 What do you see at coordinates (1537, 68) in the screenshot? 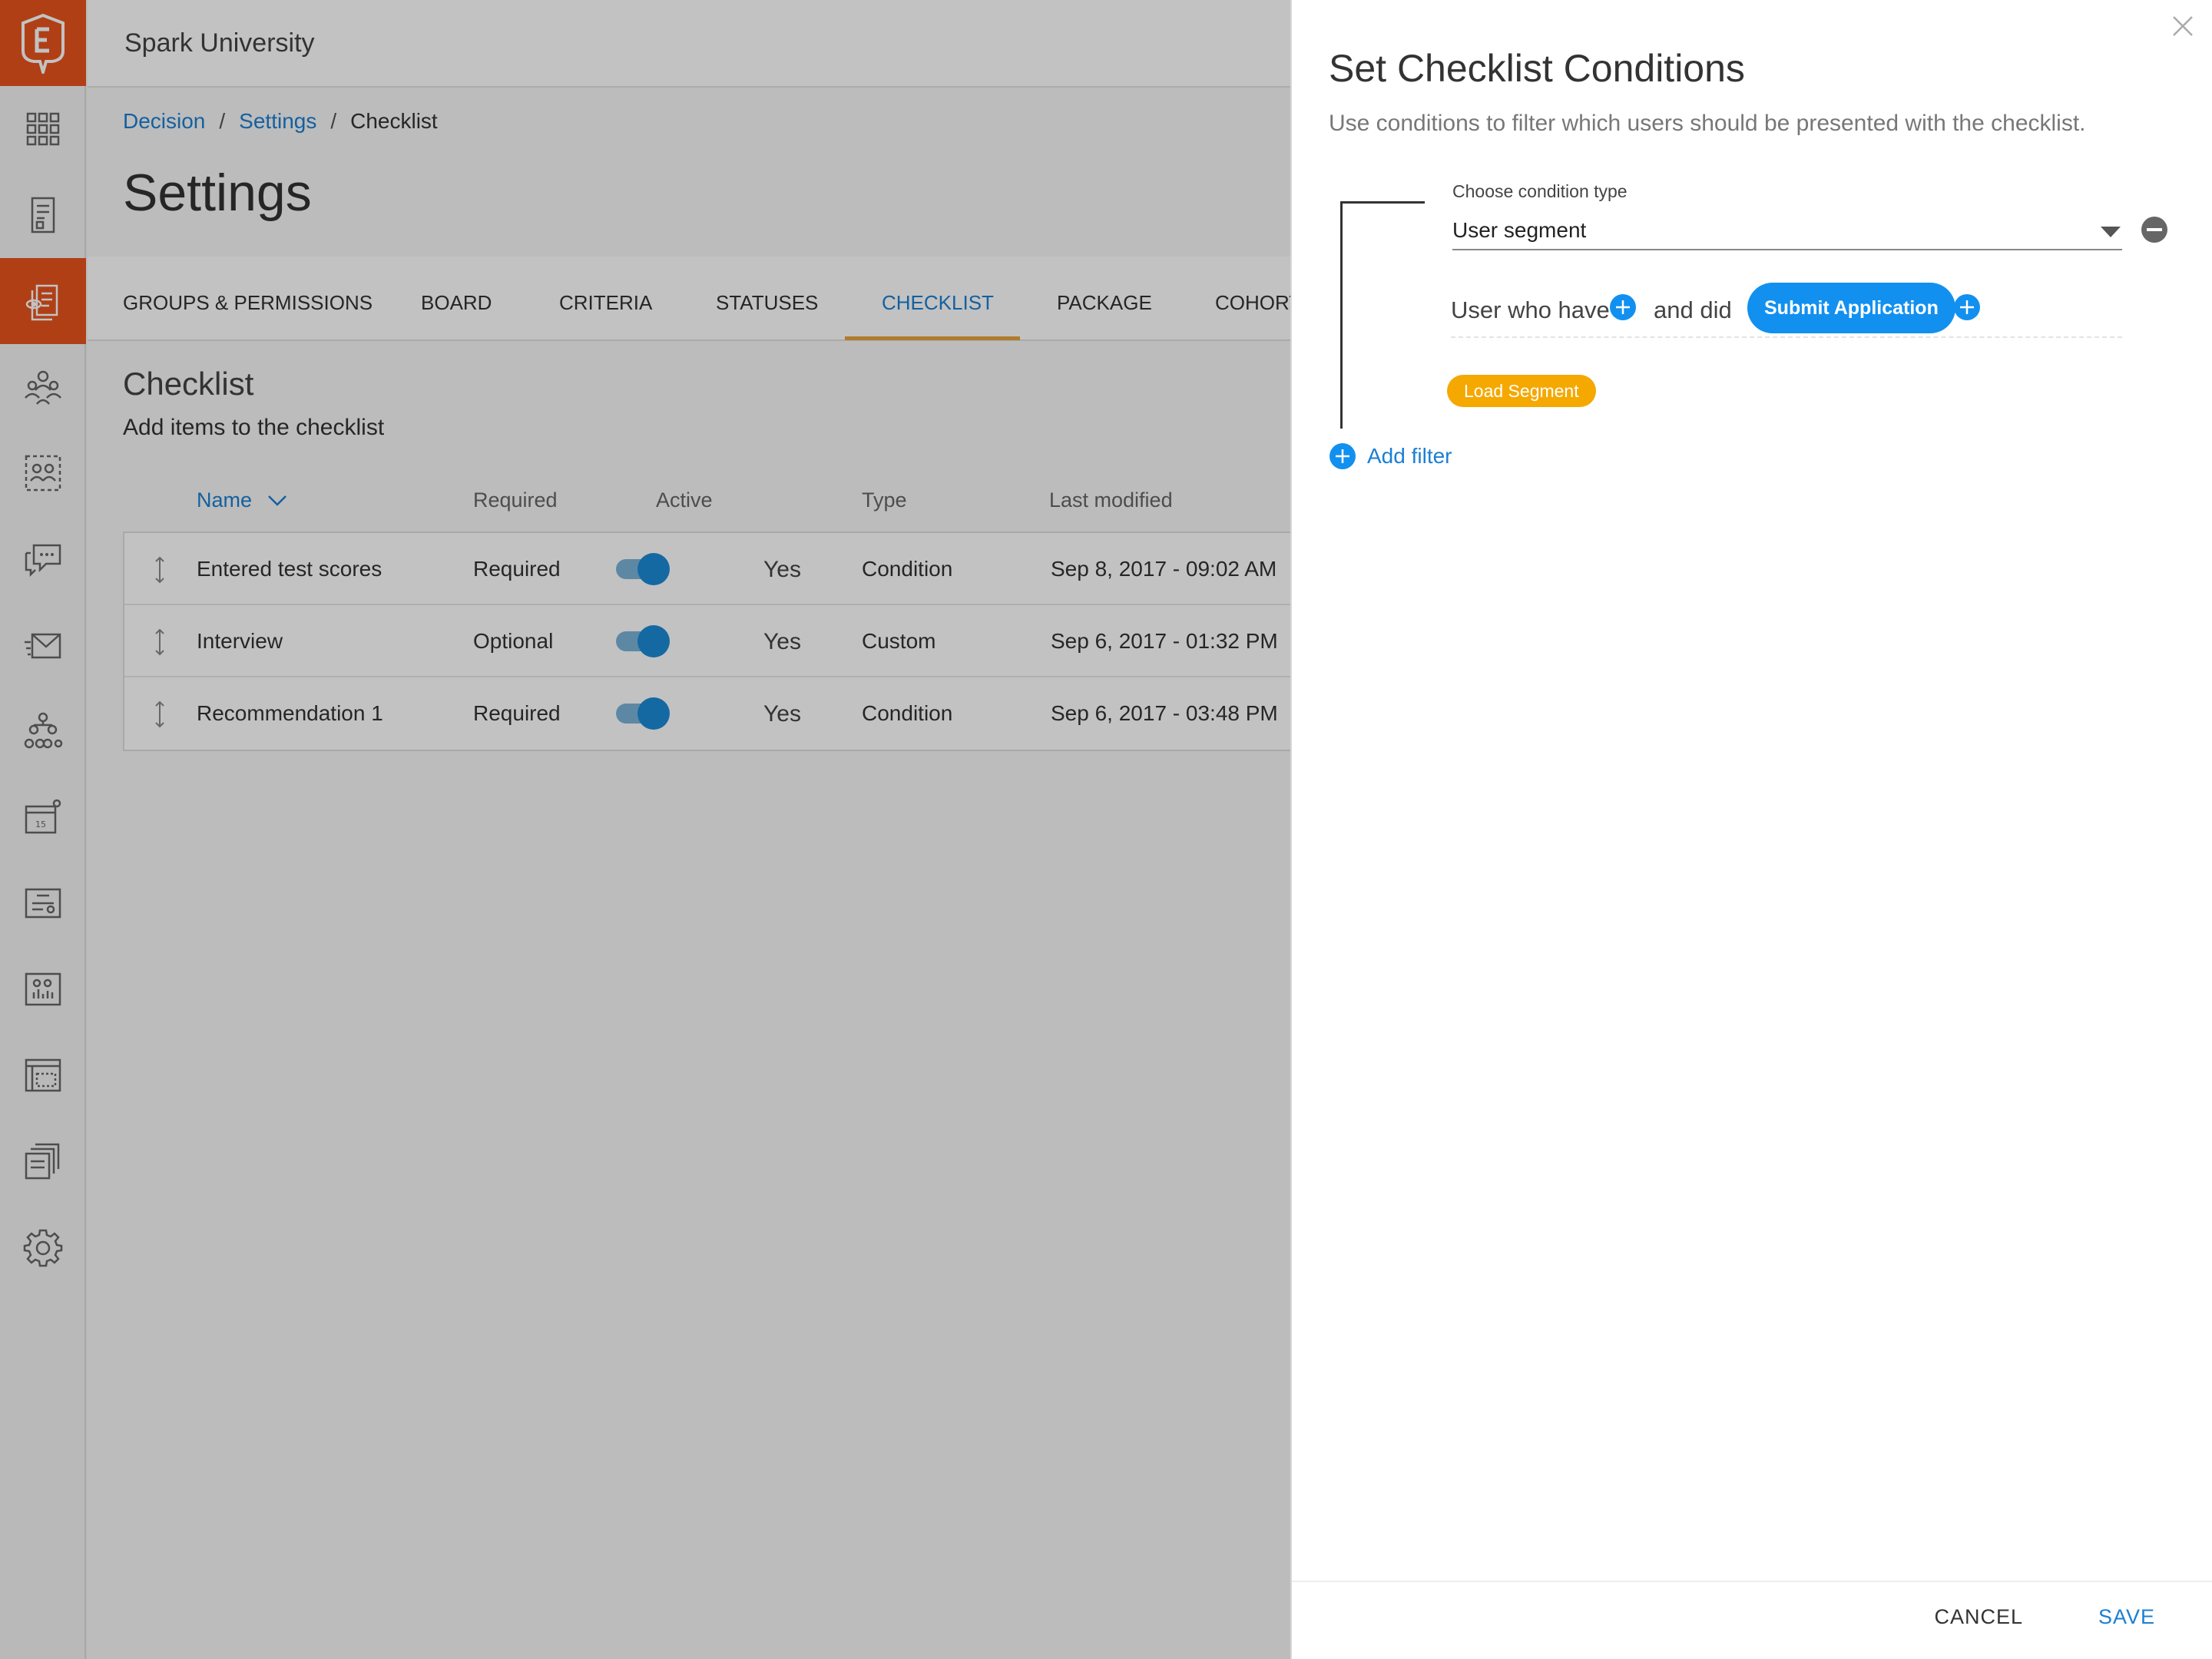
I see `panel-title: Set Checklist Conditions` at bounding box center [1537, 68].